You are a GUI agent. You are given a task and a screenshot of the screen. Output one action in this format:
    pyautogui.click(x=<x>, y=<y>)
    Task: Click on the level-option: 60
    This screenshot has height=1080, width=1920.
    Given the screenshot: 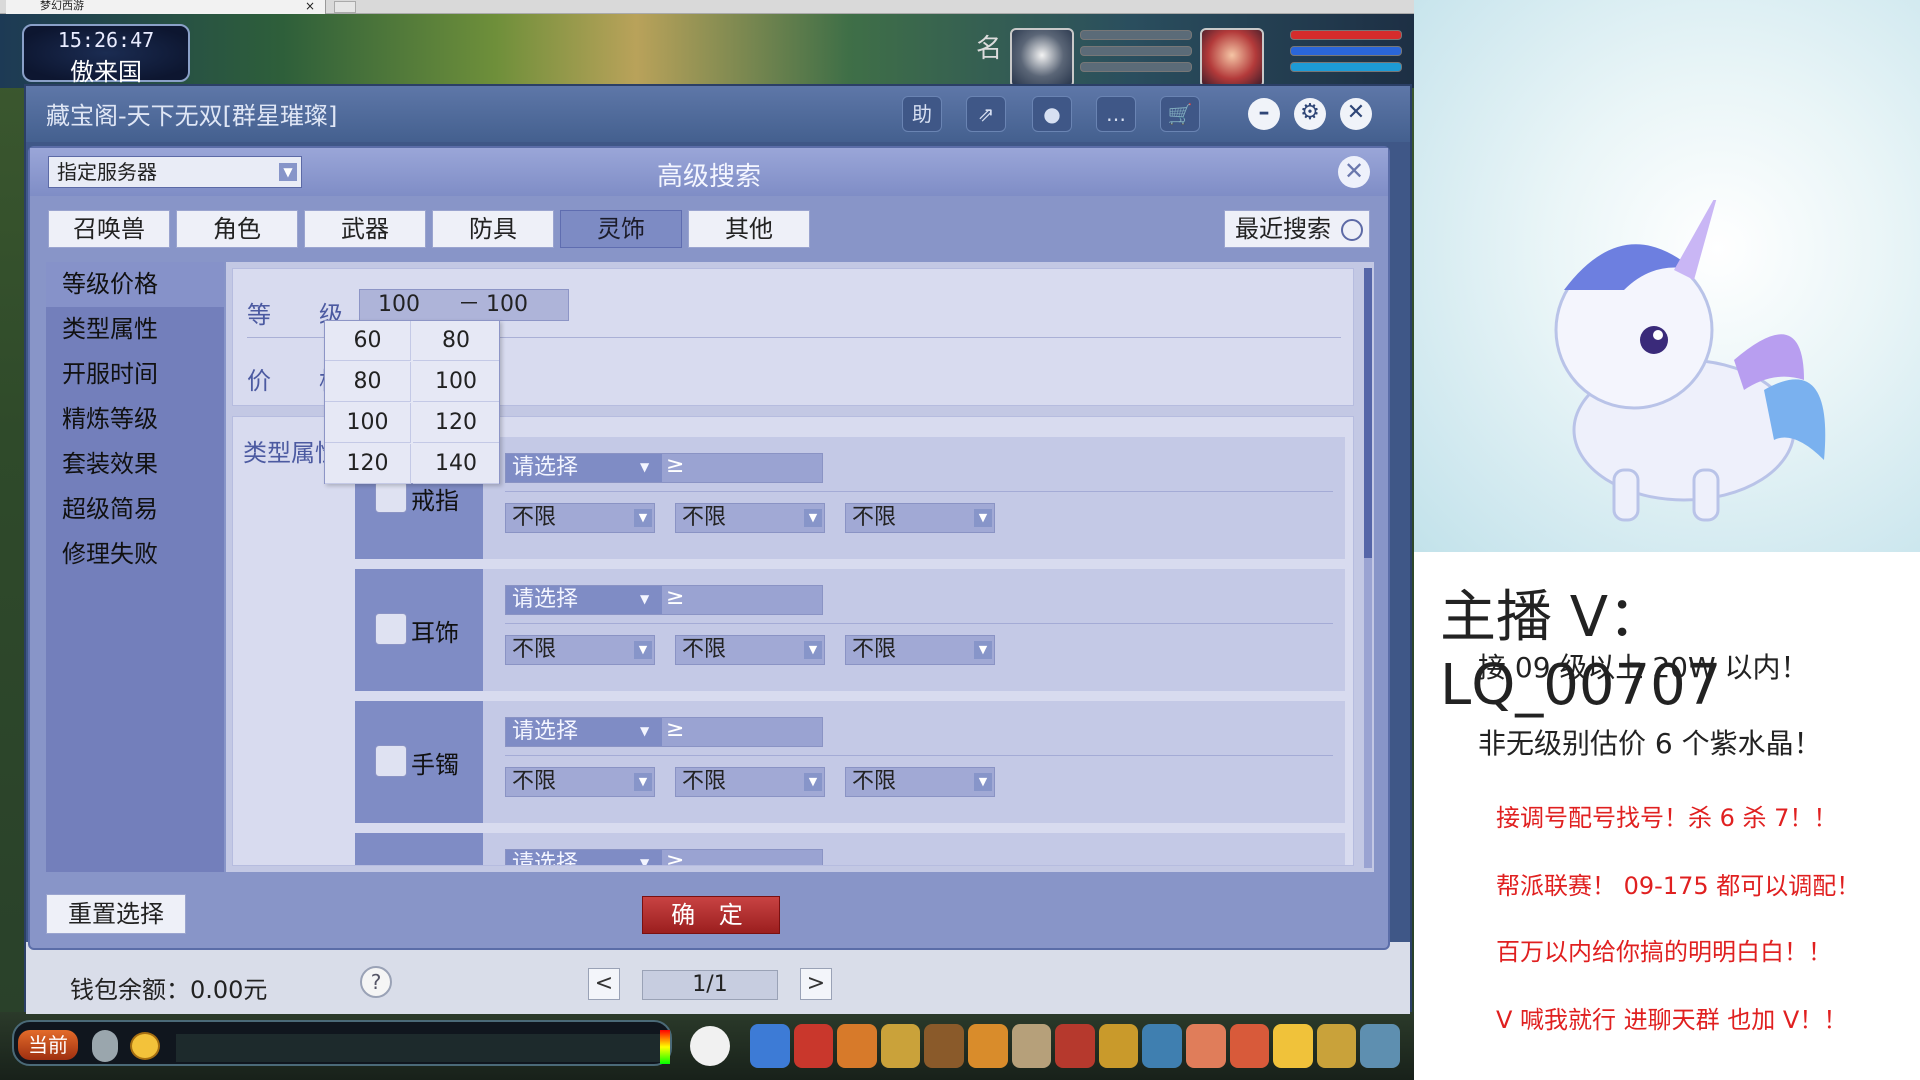 What is the action you would take?
    pyautogui.click(x=368, y=341)
    